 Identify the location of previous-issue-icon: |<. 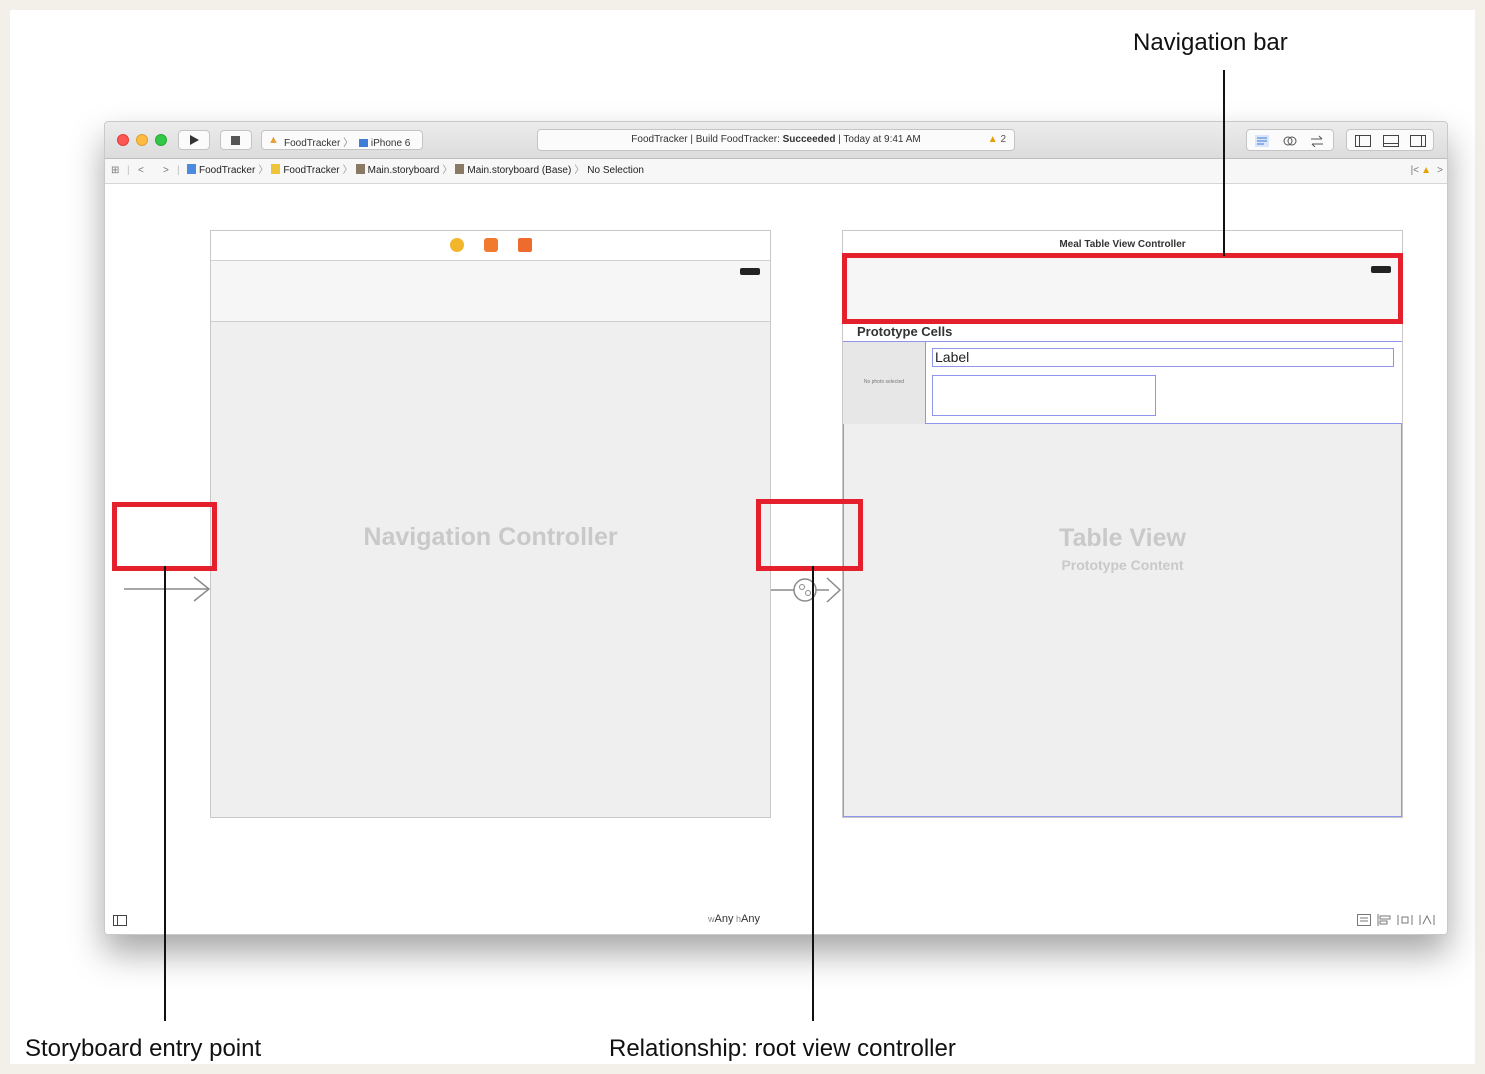
(1415, 171).